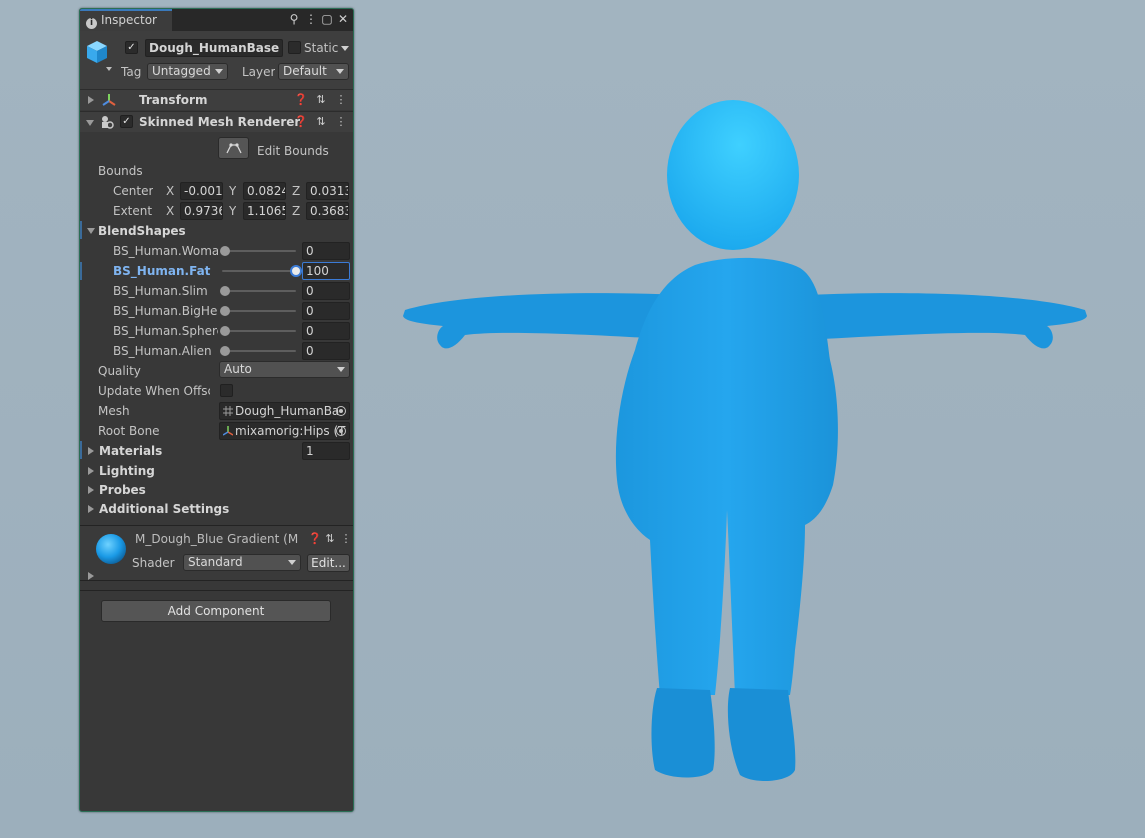  I want to click on extent-z-label: Z, so click(296, 211).